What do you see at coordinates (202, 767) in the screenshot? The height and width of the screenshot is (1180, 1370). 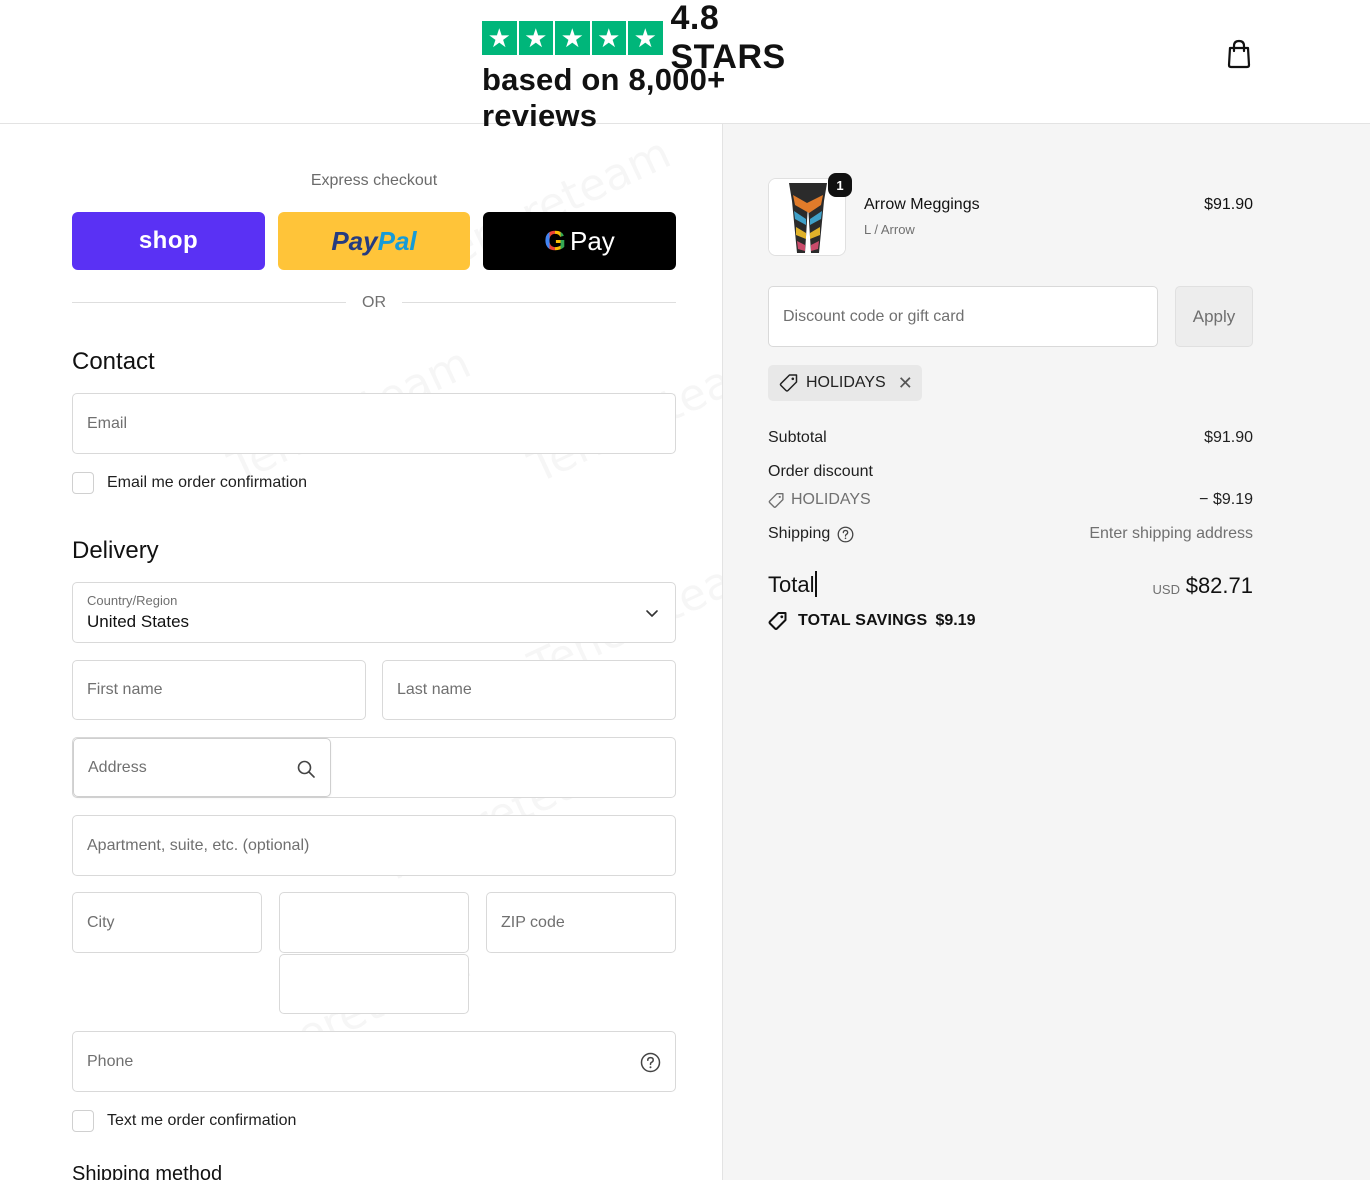 I see `address-field: Address` at bounding box center [202, 767].